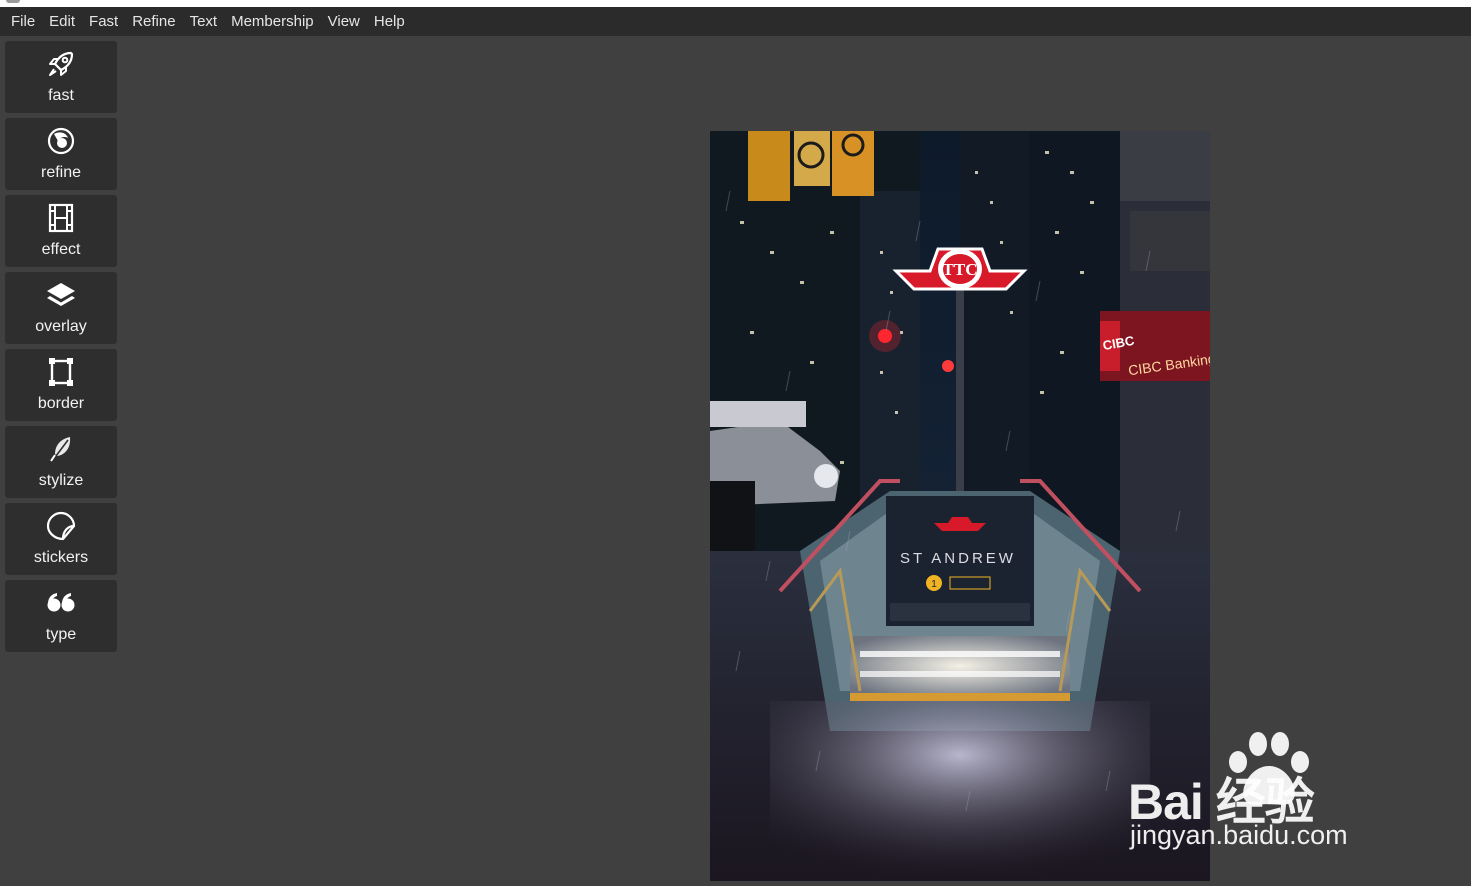 This screenshot has width=1471, height=886. Describe the element at coordinates (61, 95) in the screenshot. I see `tool-label: fast` at that location.